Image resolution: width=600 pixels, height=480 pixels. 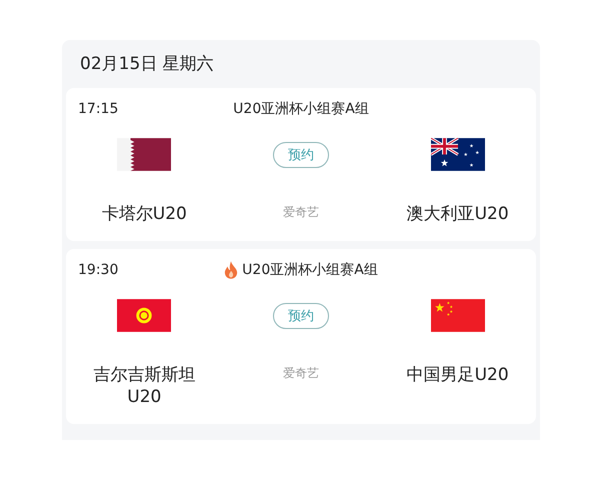 I want to click on match-time: 19:30, so click(x=98, y=270).